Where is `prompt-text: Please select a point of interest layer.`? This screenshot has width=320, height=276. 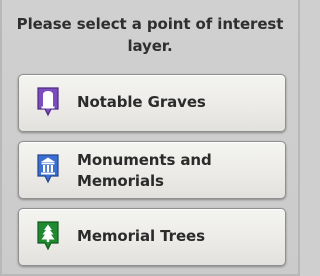
prompt-text: Please select a point of interest layer. is located at coordinates (150, 35).